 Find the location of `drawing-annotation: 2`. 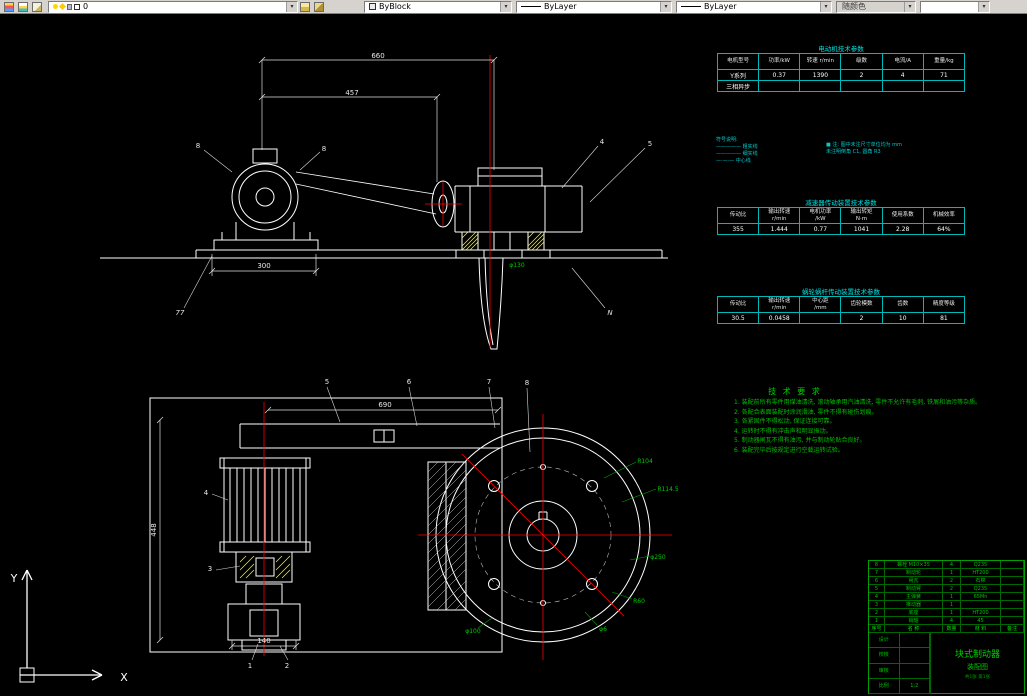

drawing-annotation: 2 is located at coordinates (287, 666).